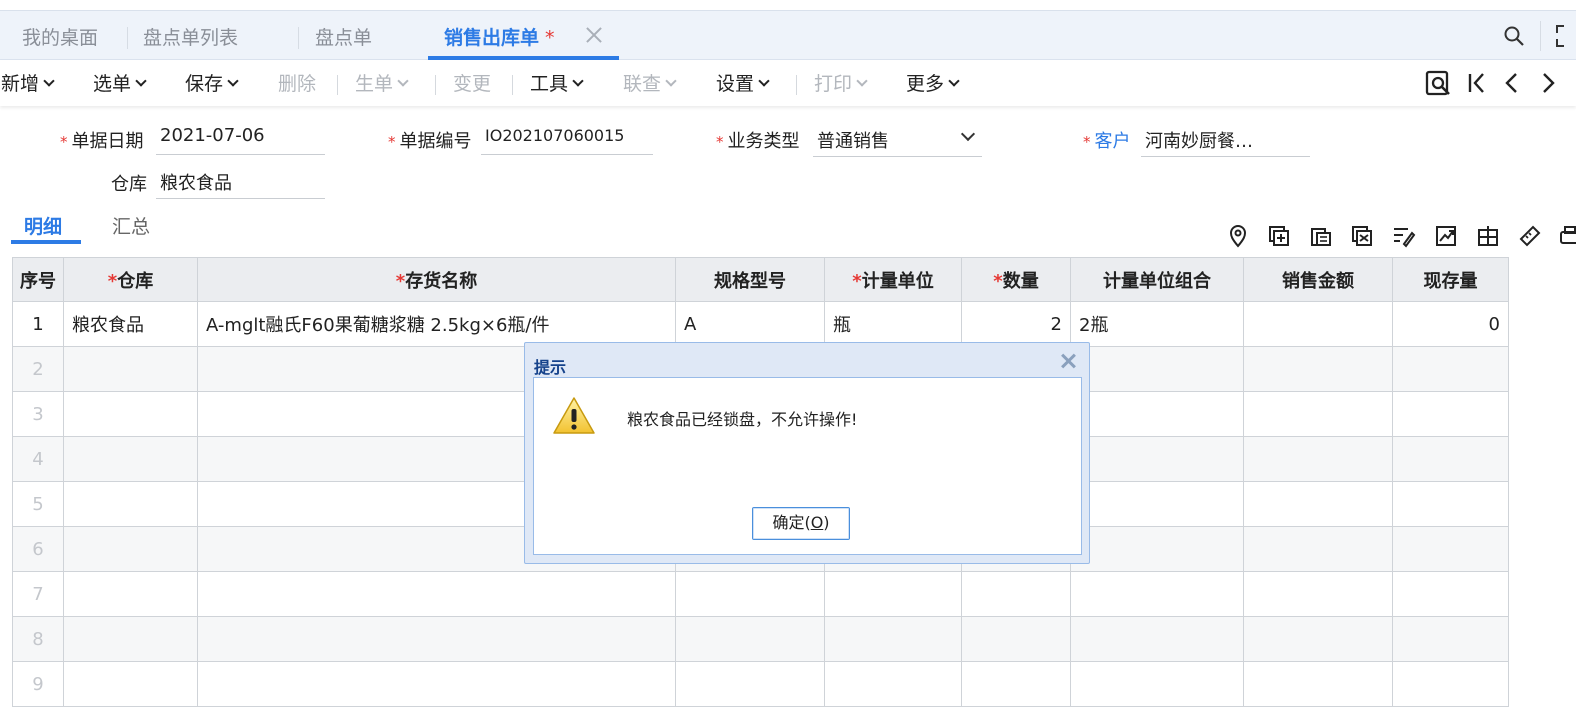 This screenshot has height=708, width=1576. I want to click on column-header-spec: 规格型号, so click(750, 279).